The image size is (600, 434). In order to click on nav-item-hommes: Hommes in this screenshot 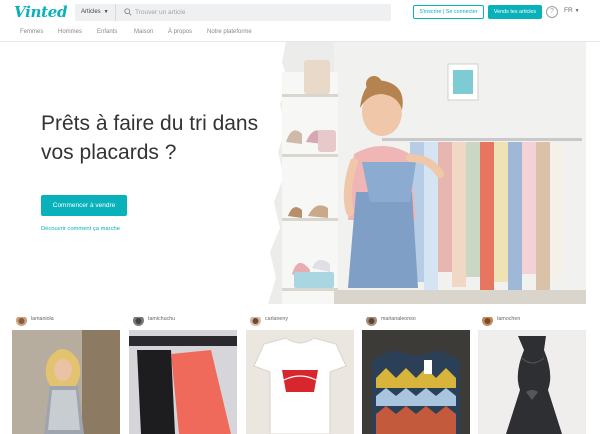, I will do `click(70, 32)`.